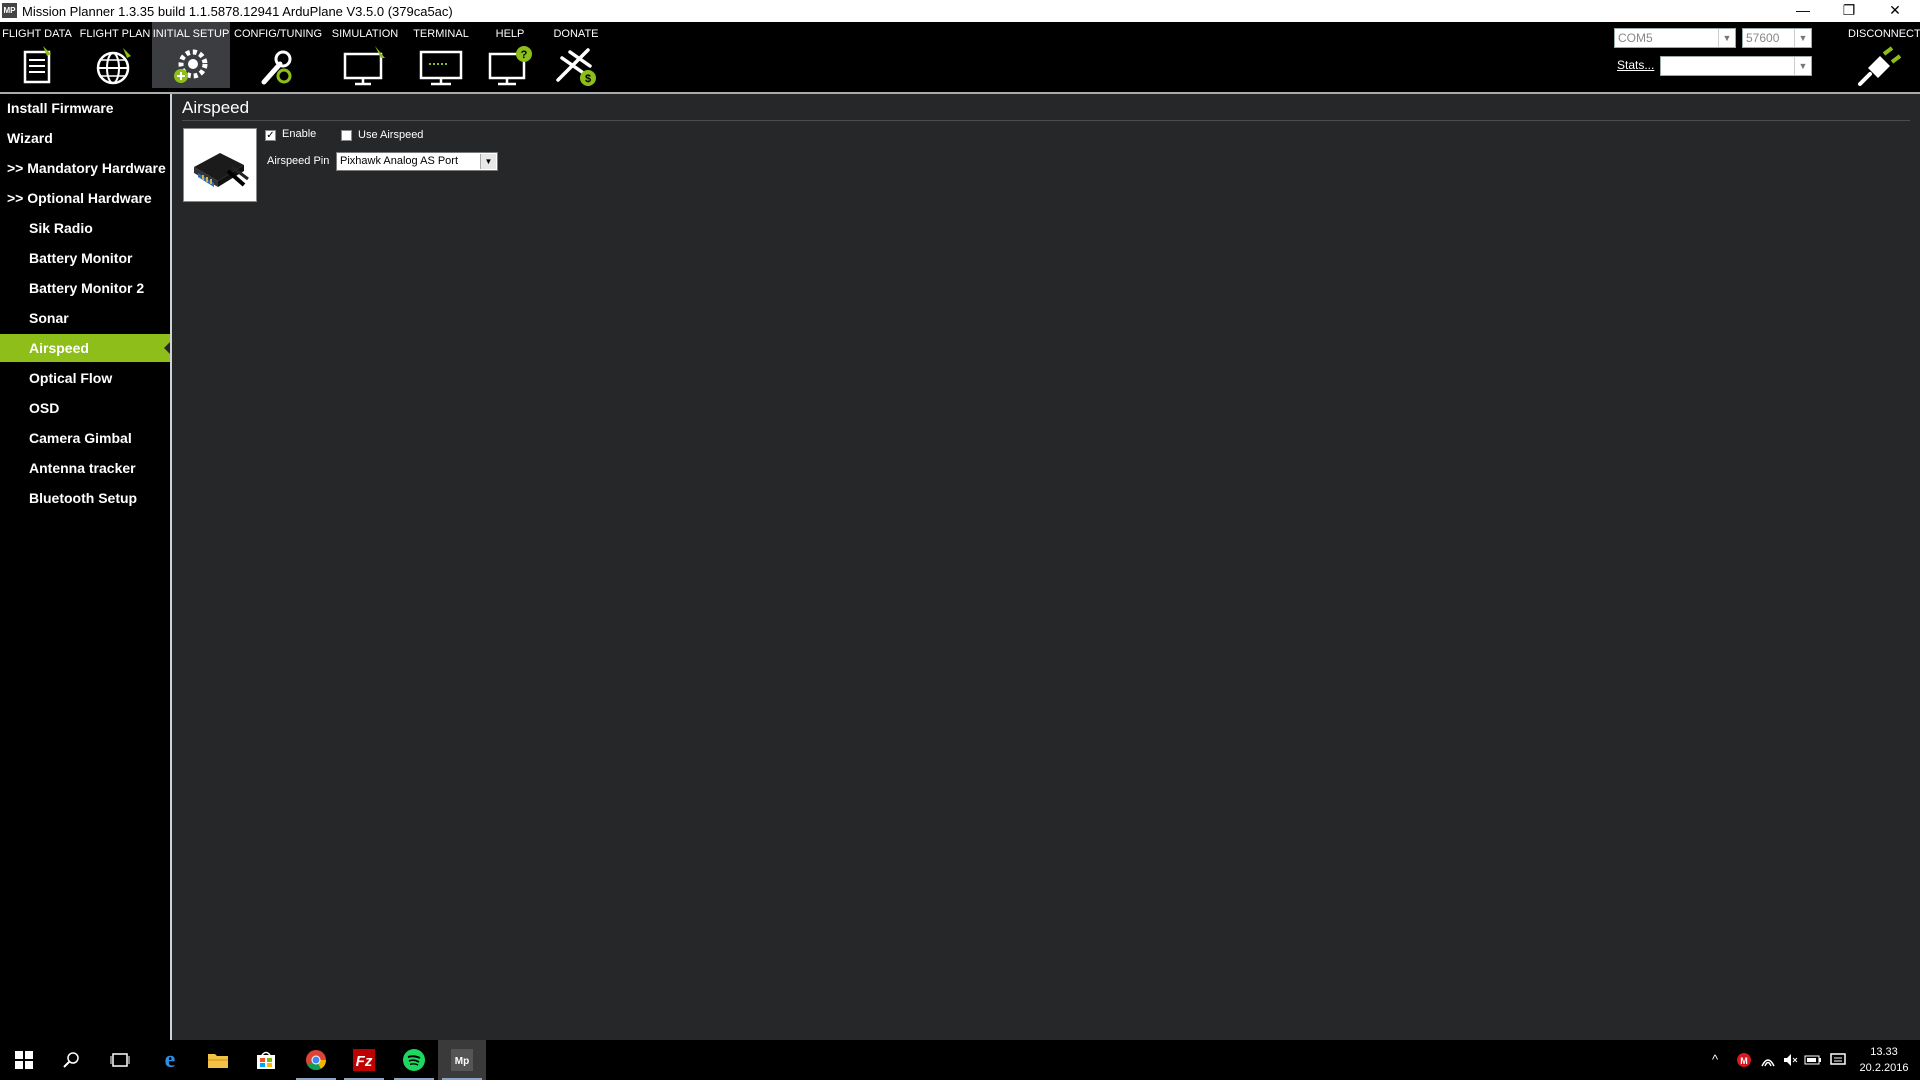 Image resolution: width=1920 pixels, height=1080 pixels. What do you see at coordinates (85, 168) in the screenshot?
I see `sidebar-item-mandatory-hardware: >> Mandatory Hardware` at bounding box center [85, 168].